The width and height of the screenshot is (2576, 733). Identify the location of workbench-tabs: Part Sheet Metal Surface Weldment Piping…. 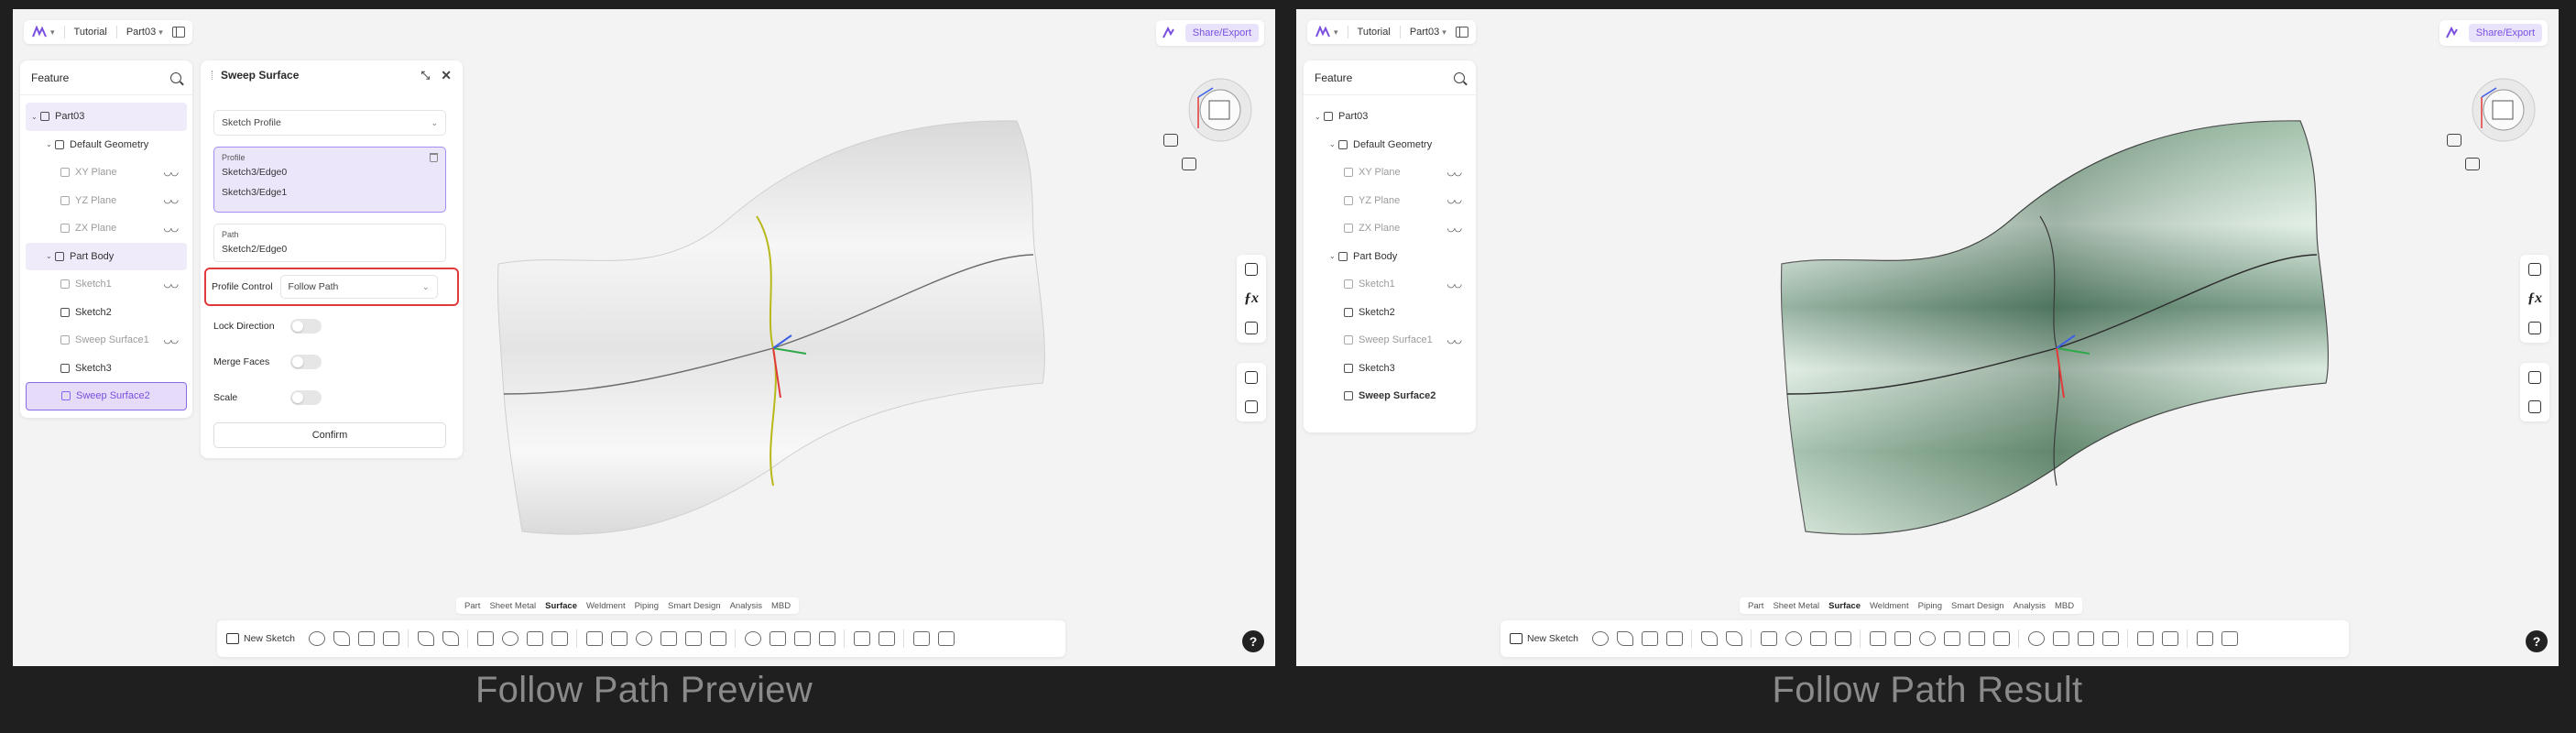
(628, 605).